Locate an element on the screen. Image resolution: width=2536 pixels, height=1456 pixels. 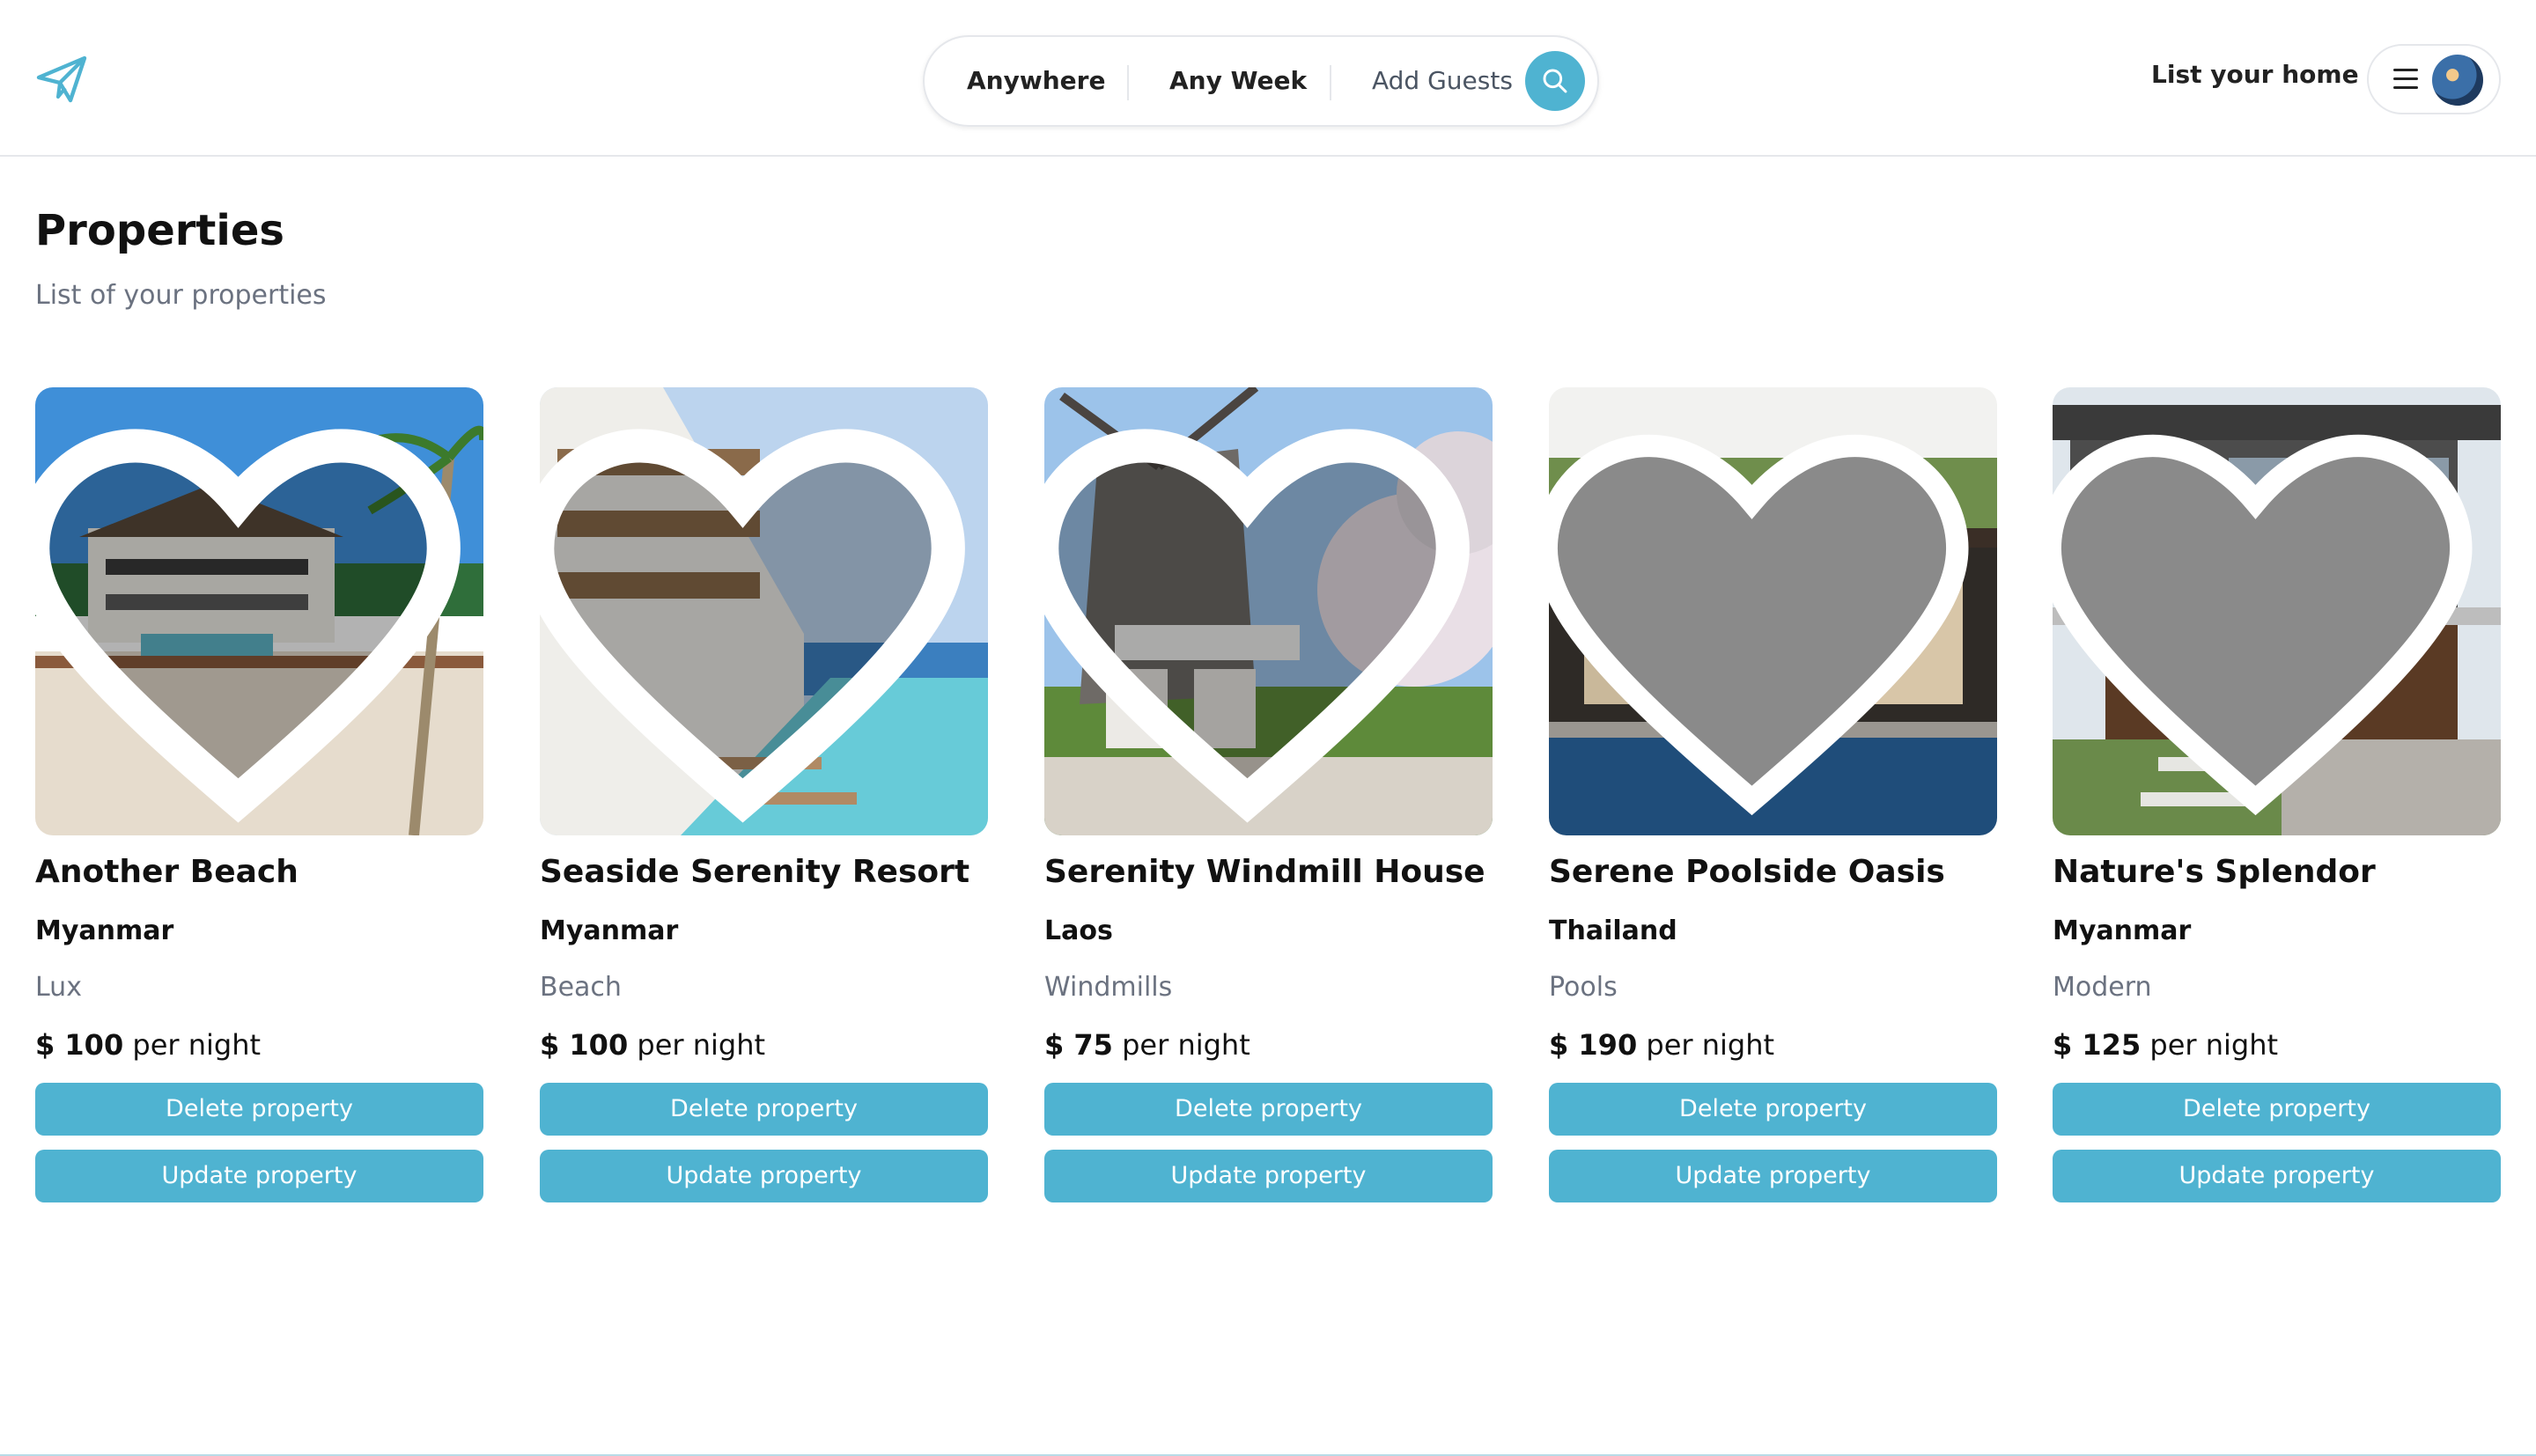
property-price: $ 125 per night is located at coordinates (2165, 1045).